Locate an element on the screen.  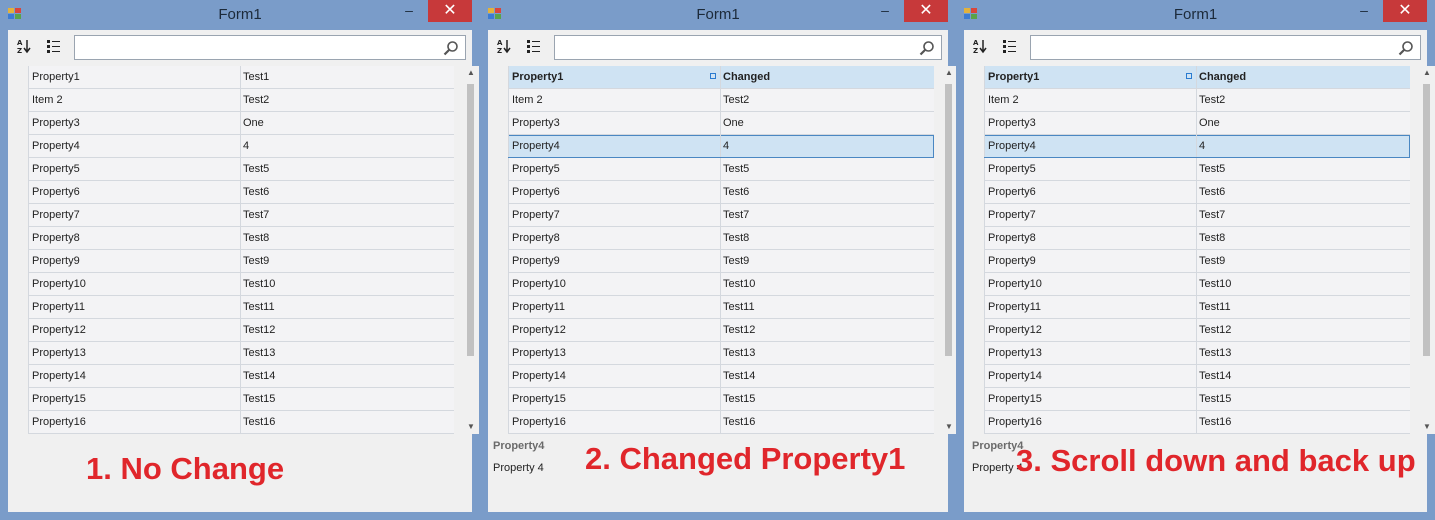
property-value: Test8 is located at coordinates (348, 238).